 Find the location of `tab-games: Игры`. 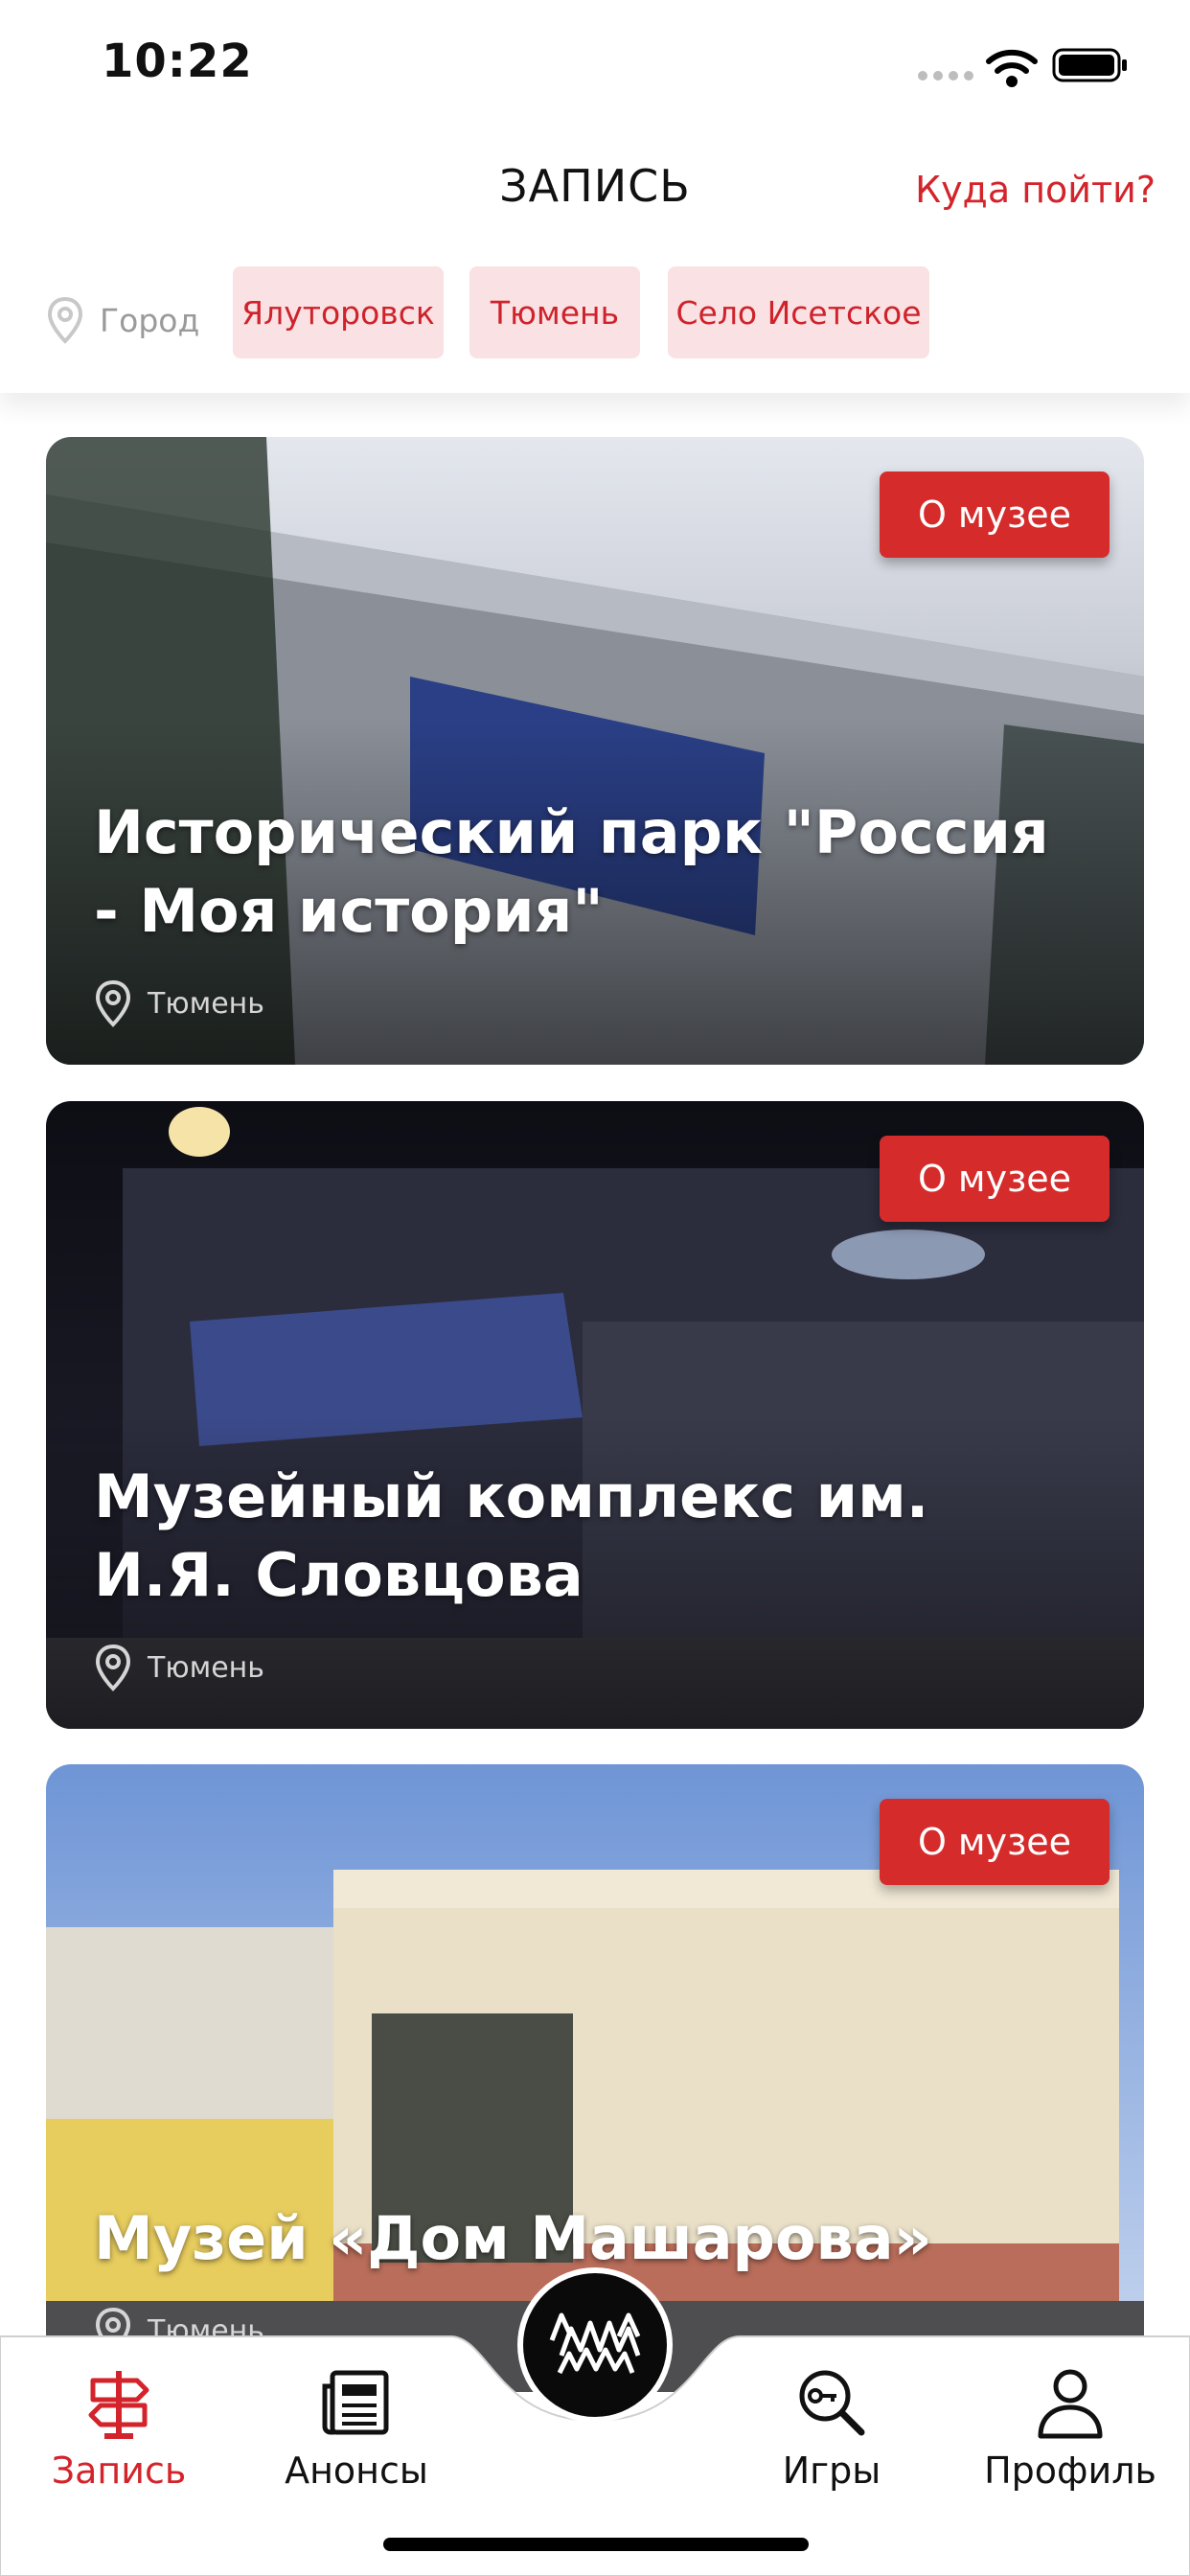

tab-games: Игры is located at coordinates (832, 2427).